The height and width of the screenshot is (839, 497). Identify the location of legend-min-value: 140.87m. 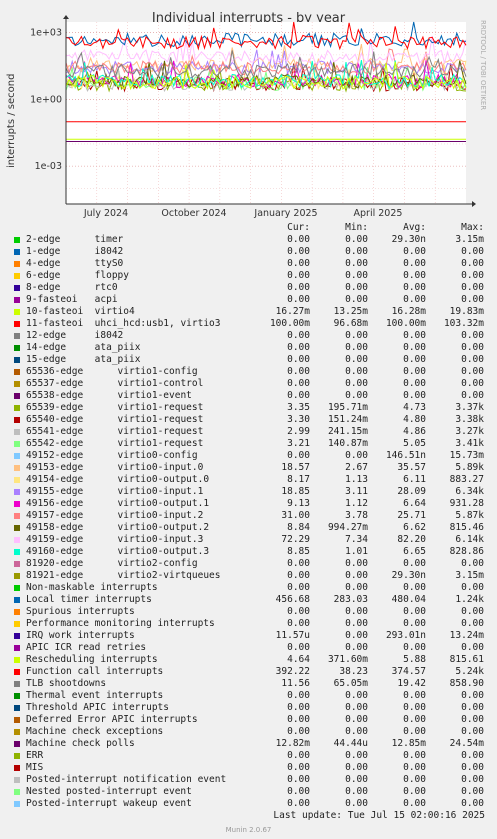
(347, 443).